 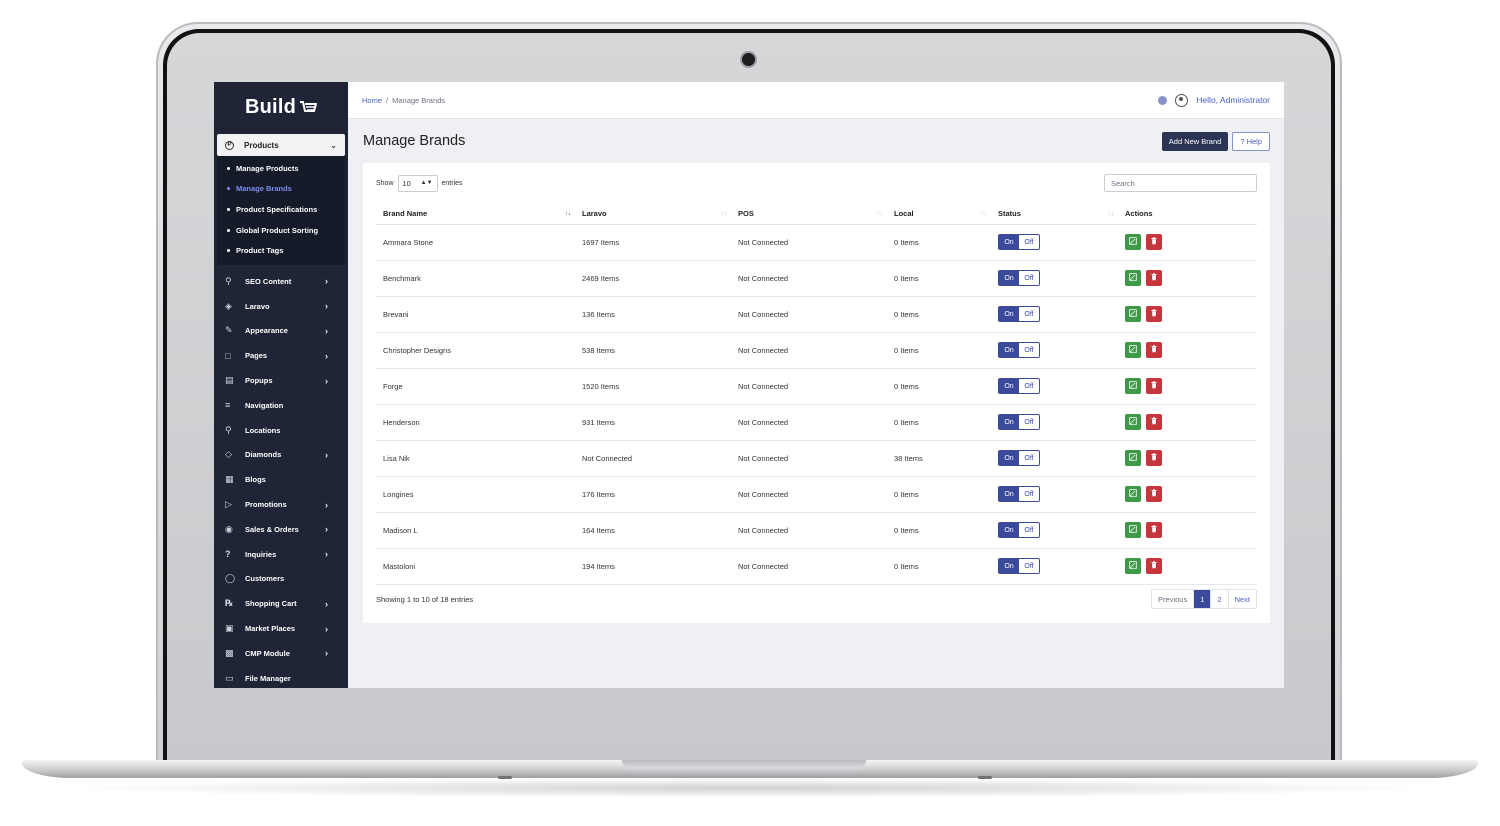 I want to click on sort-icon: ↑↓, so click(x=984, y=213).